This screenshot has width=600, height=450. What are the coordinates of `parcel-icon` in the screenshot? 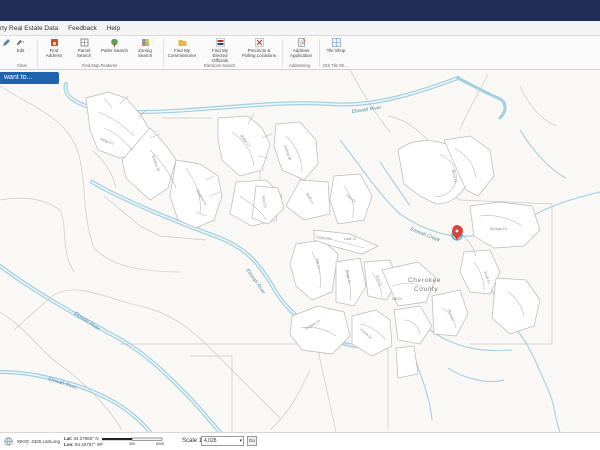 It's located at (84, 42).